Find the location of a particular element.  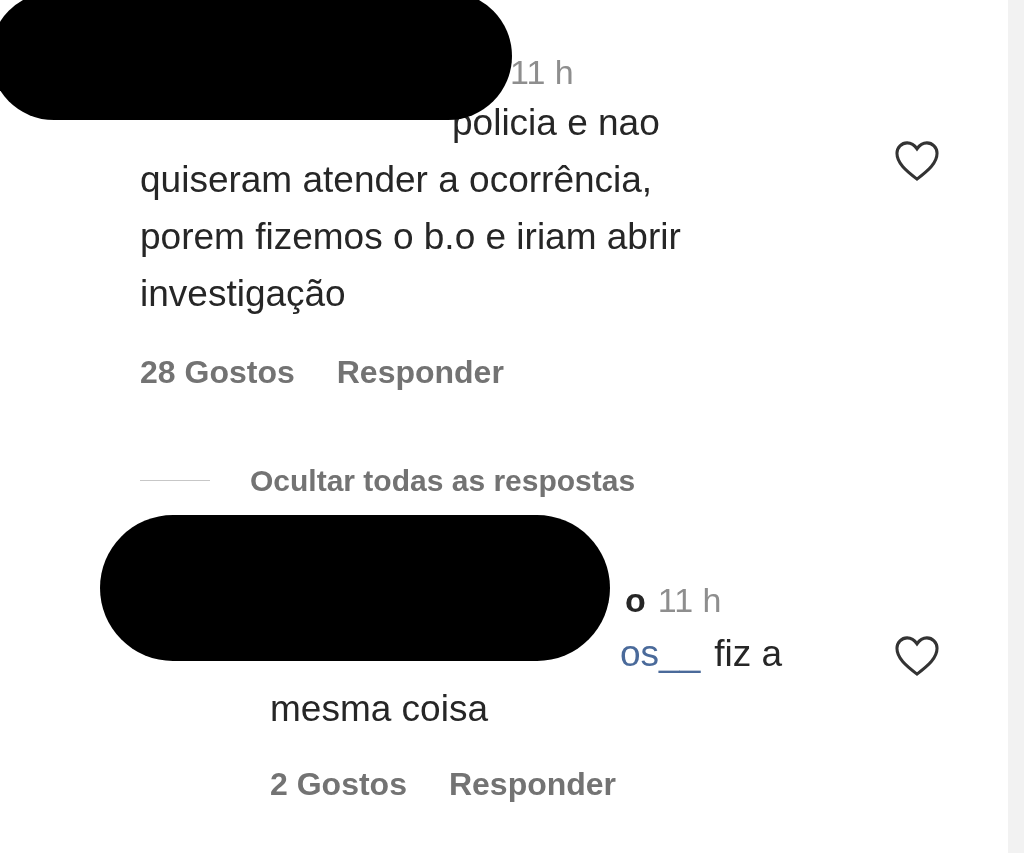

mention-link: os__ is located at coordinates (660, 653).